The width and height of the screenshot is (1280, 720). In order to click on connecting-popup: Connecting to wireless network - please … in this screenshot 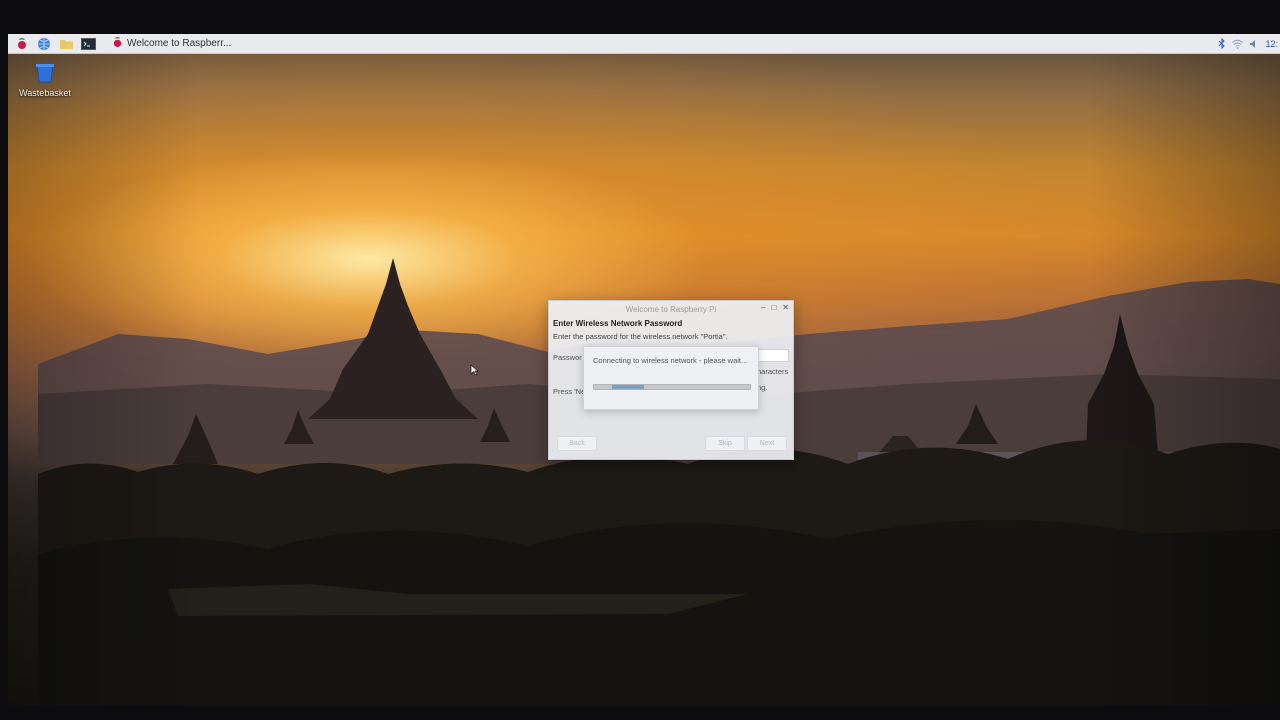, I will do `click(671, 378)`.